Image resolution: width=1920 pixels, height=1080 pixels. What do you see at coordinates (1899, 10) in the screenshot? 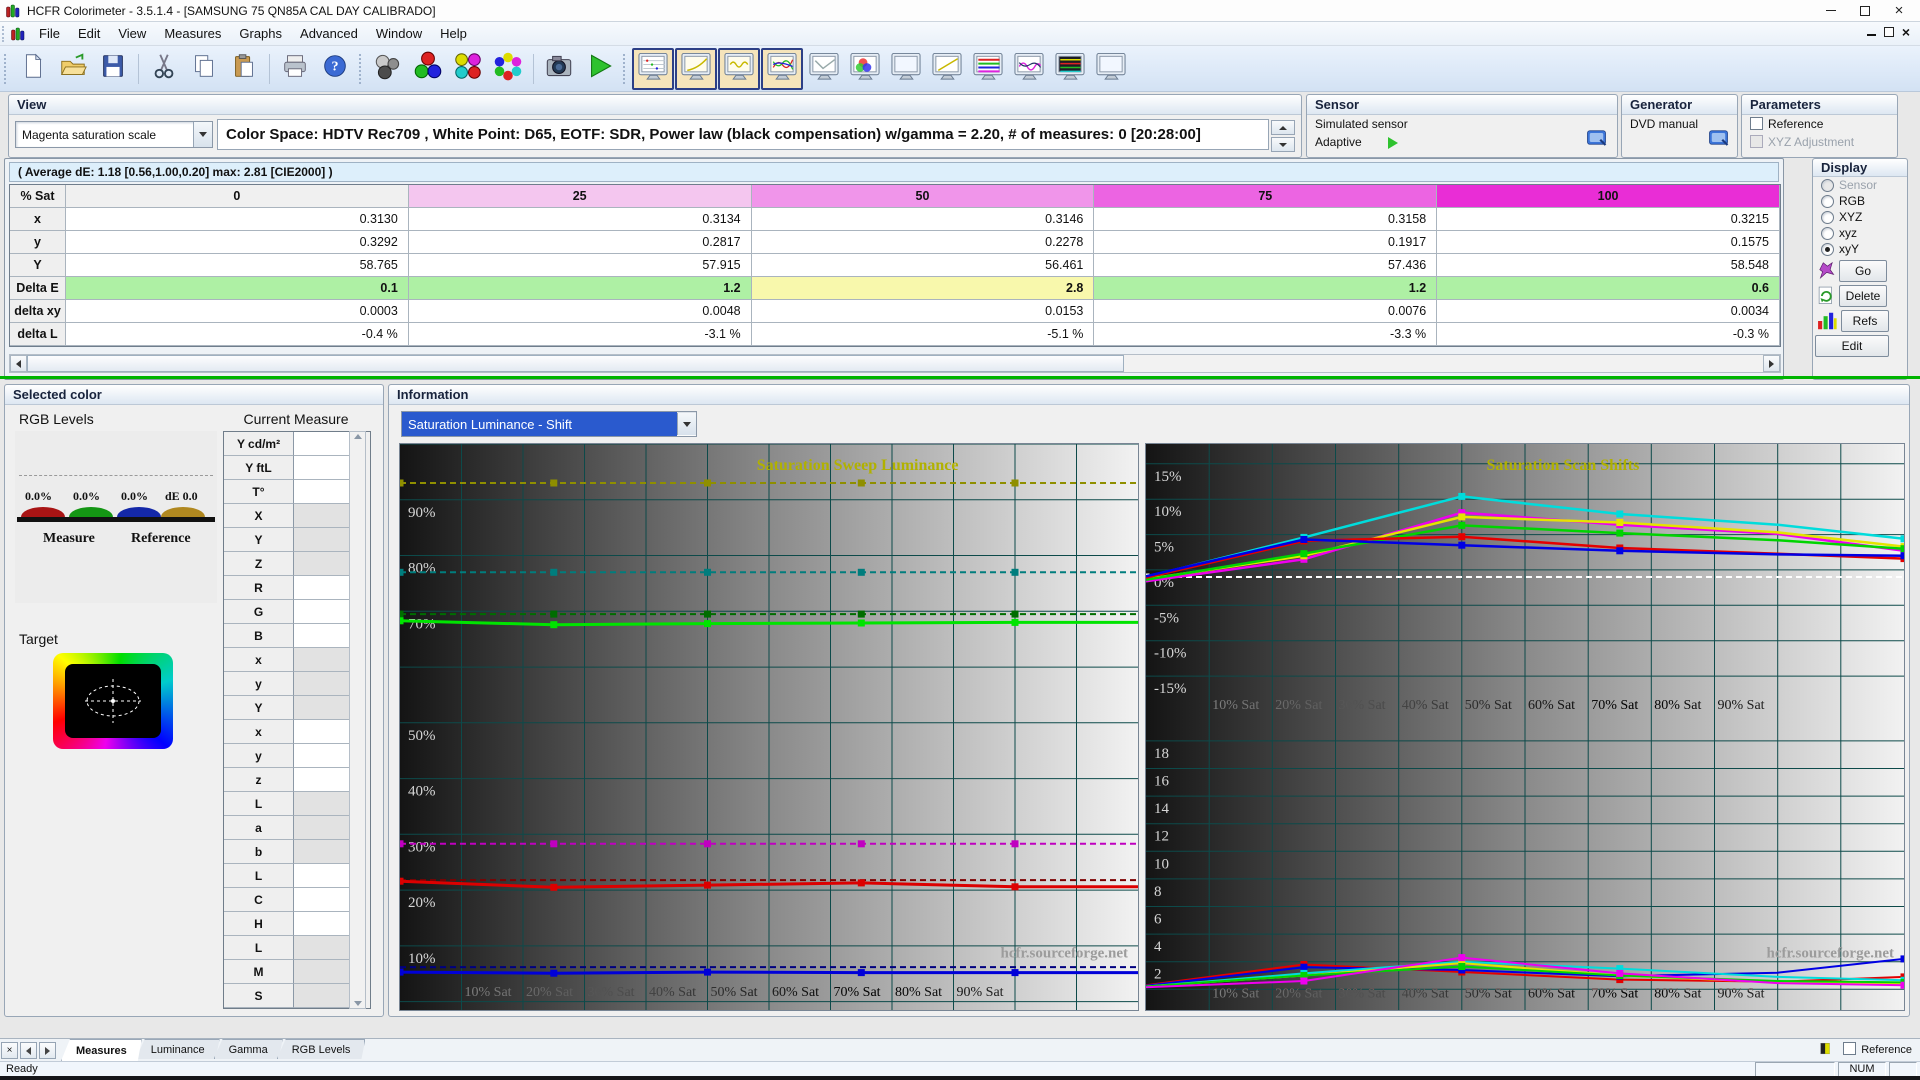
I see `close-button: ×` at bounding box center [1899, 10].